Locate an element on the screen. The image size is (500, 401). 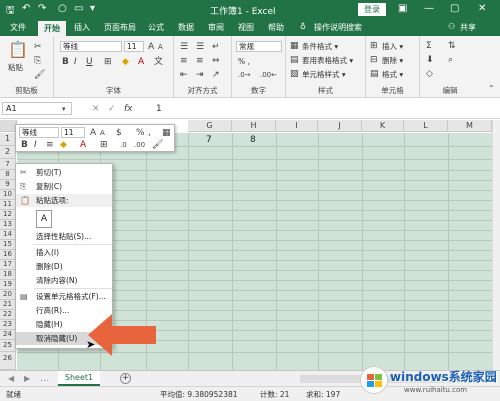
menu-item-delete: 删除(D) is located at coordinates (64, 266).